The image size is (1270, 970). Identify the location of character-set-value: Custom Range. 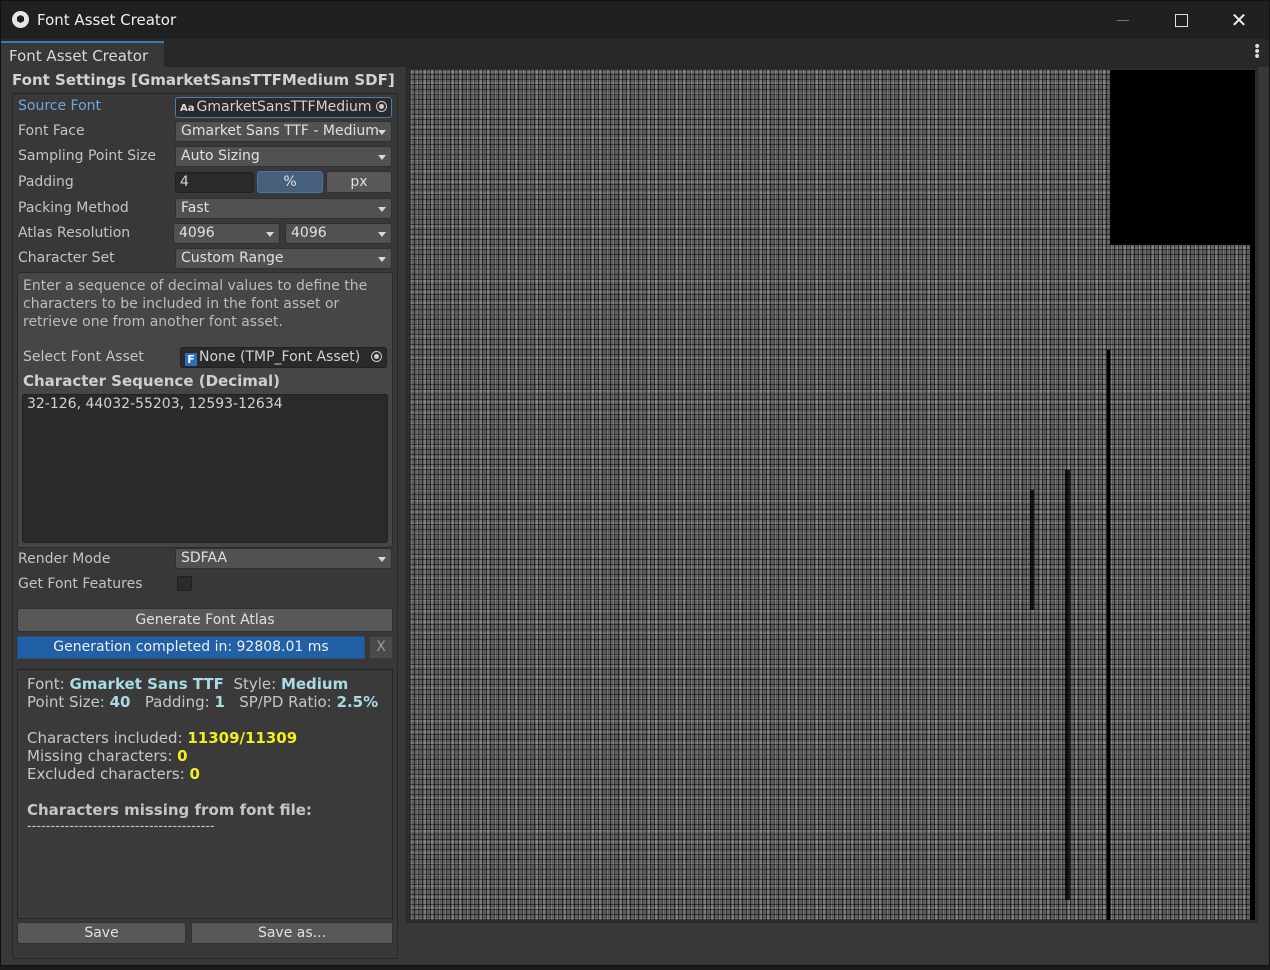
(232, 258).